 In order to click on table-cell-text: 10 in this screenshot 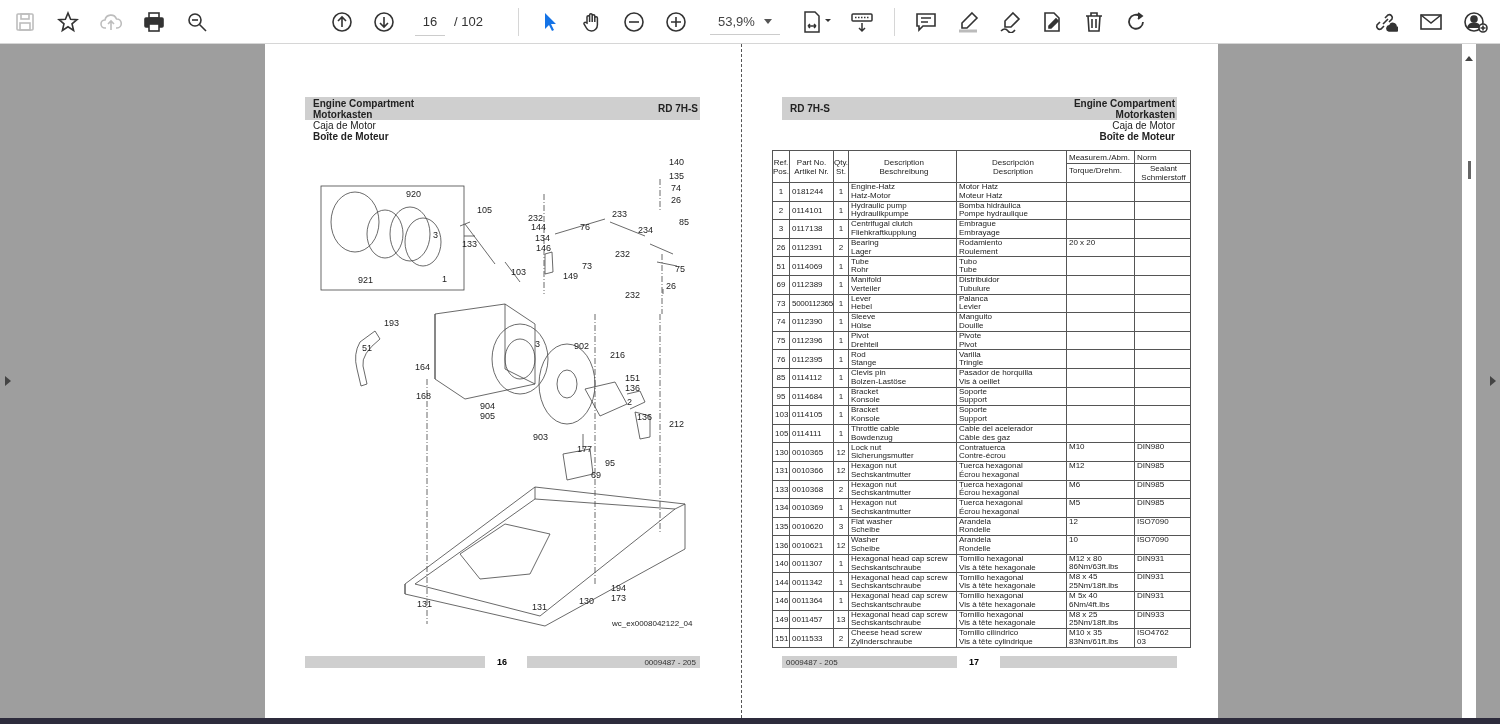, I will do `click(1074, 540)`.